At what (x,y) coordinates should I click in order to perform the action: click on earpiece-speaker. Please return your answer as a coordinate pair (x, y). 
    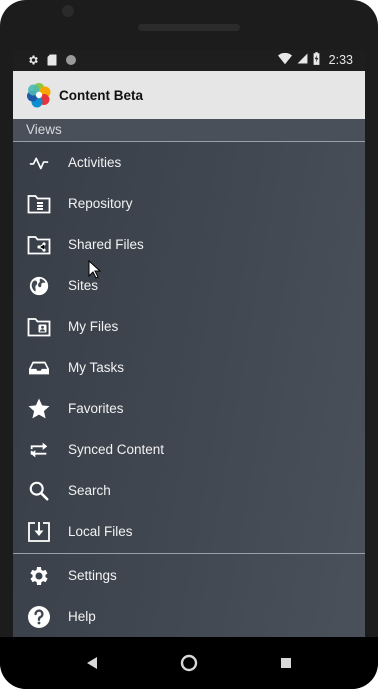
    Looking at the image, I should click on (189, 27).